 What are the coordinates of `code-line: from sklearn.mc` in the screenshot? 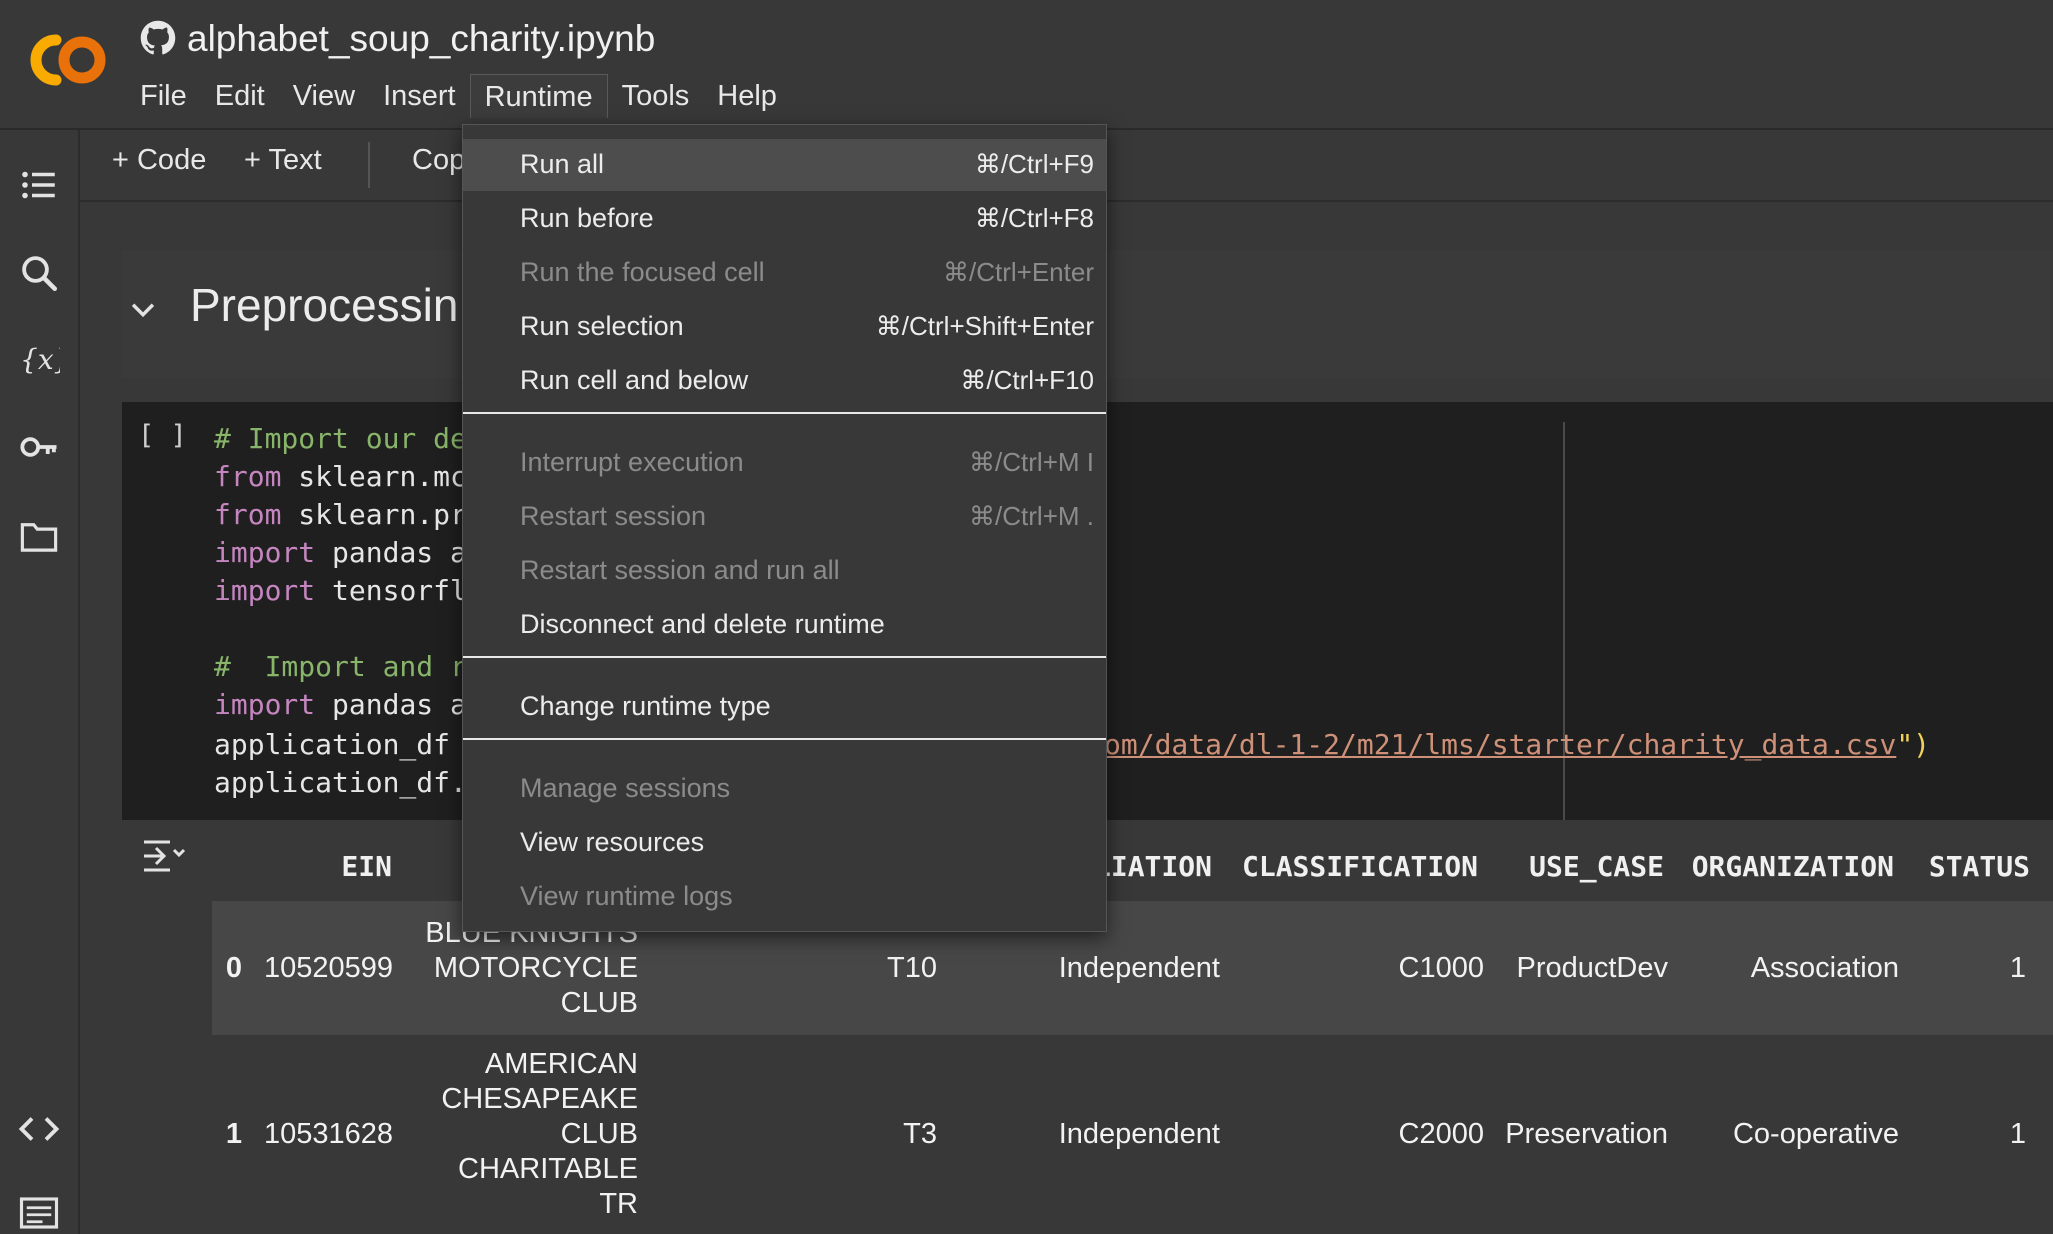 It's located at (340, 476).